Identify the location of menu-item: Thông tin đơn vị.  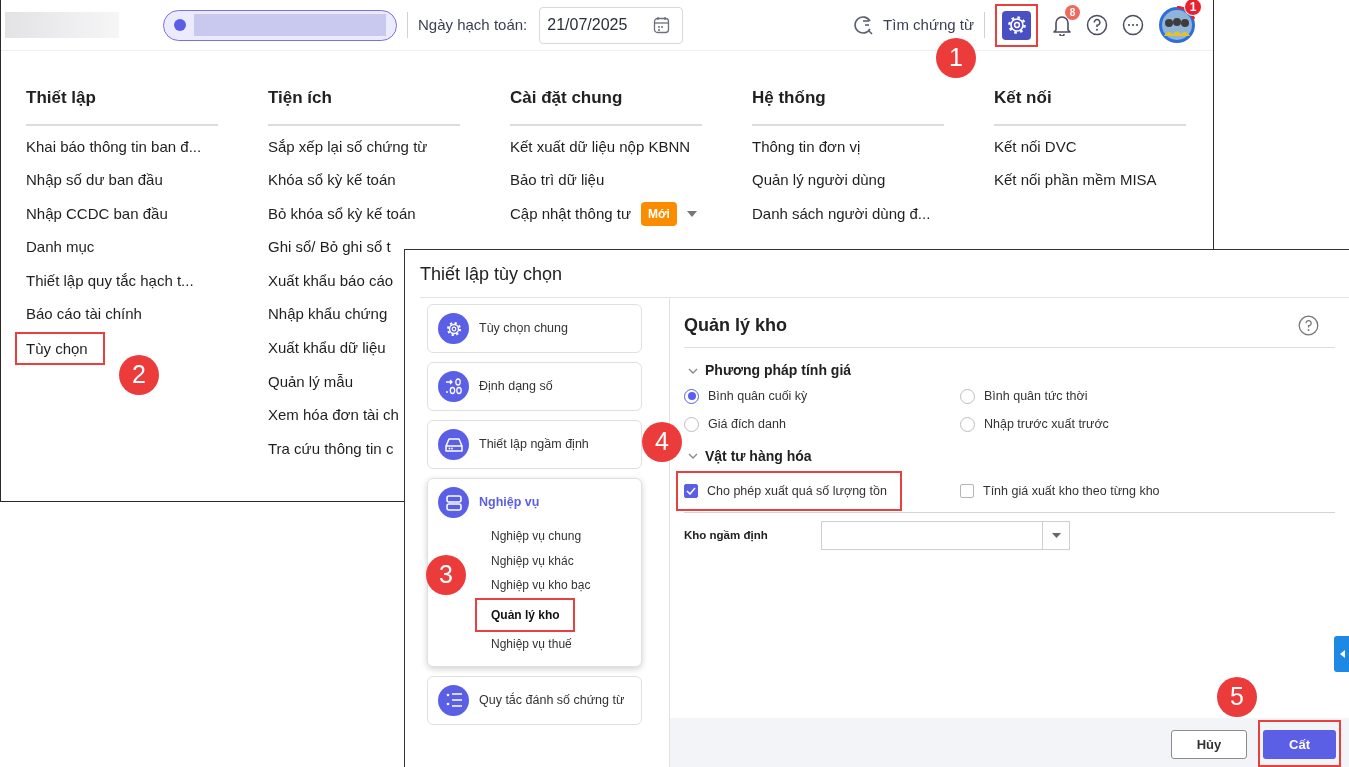
(806, 146).